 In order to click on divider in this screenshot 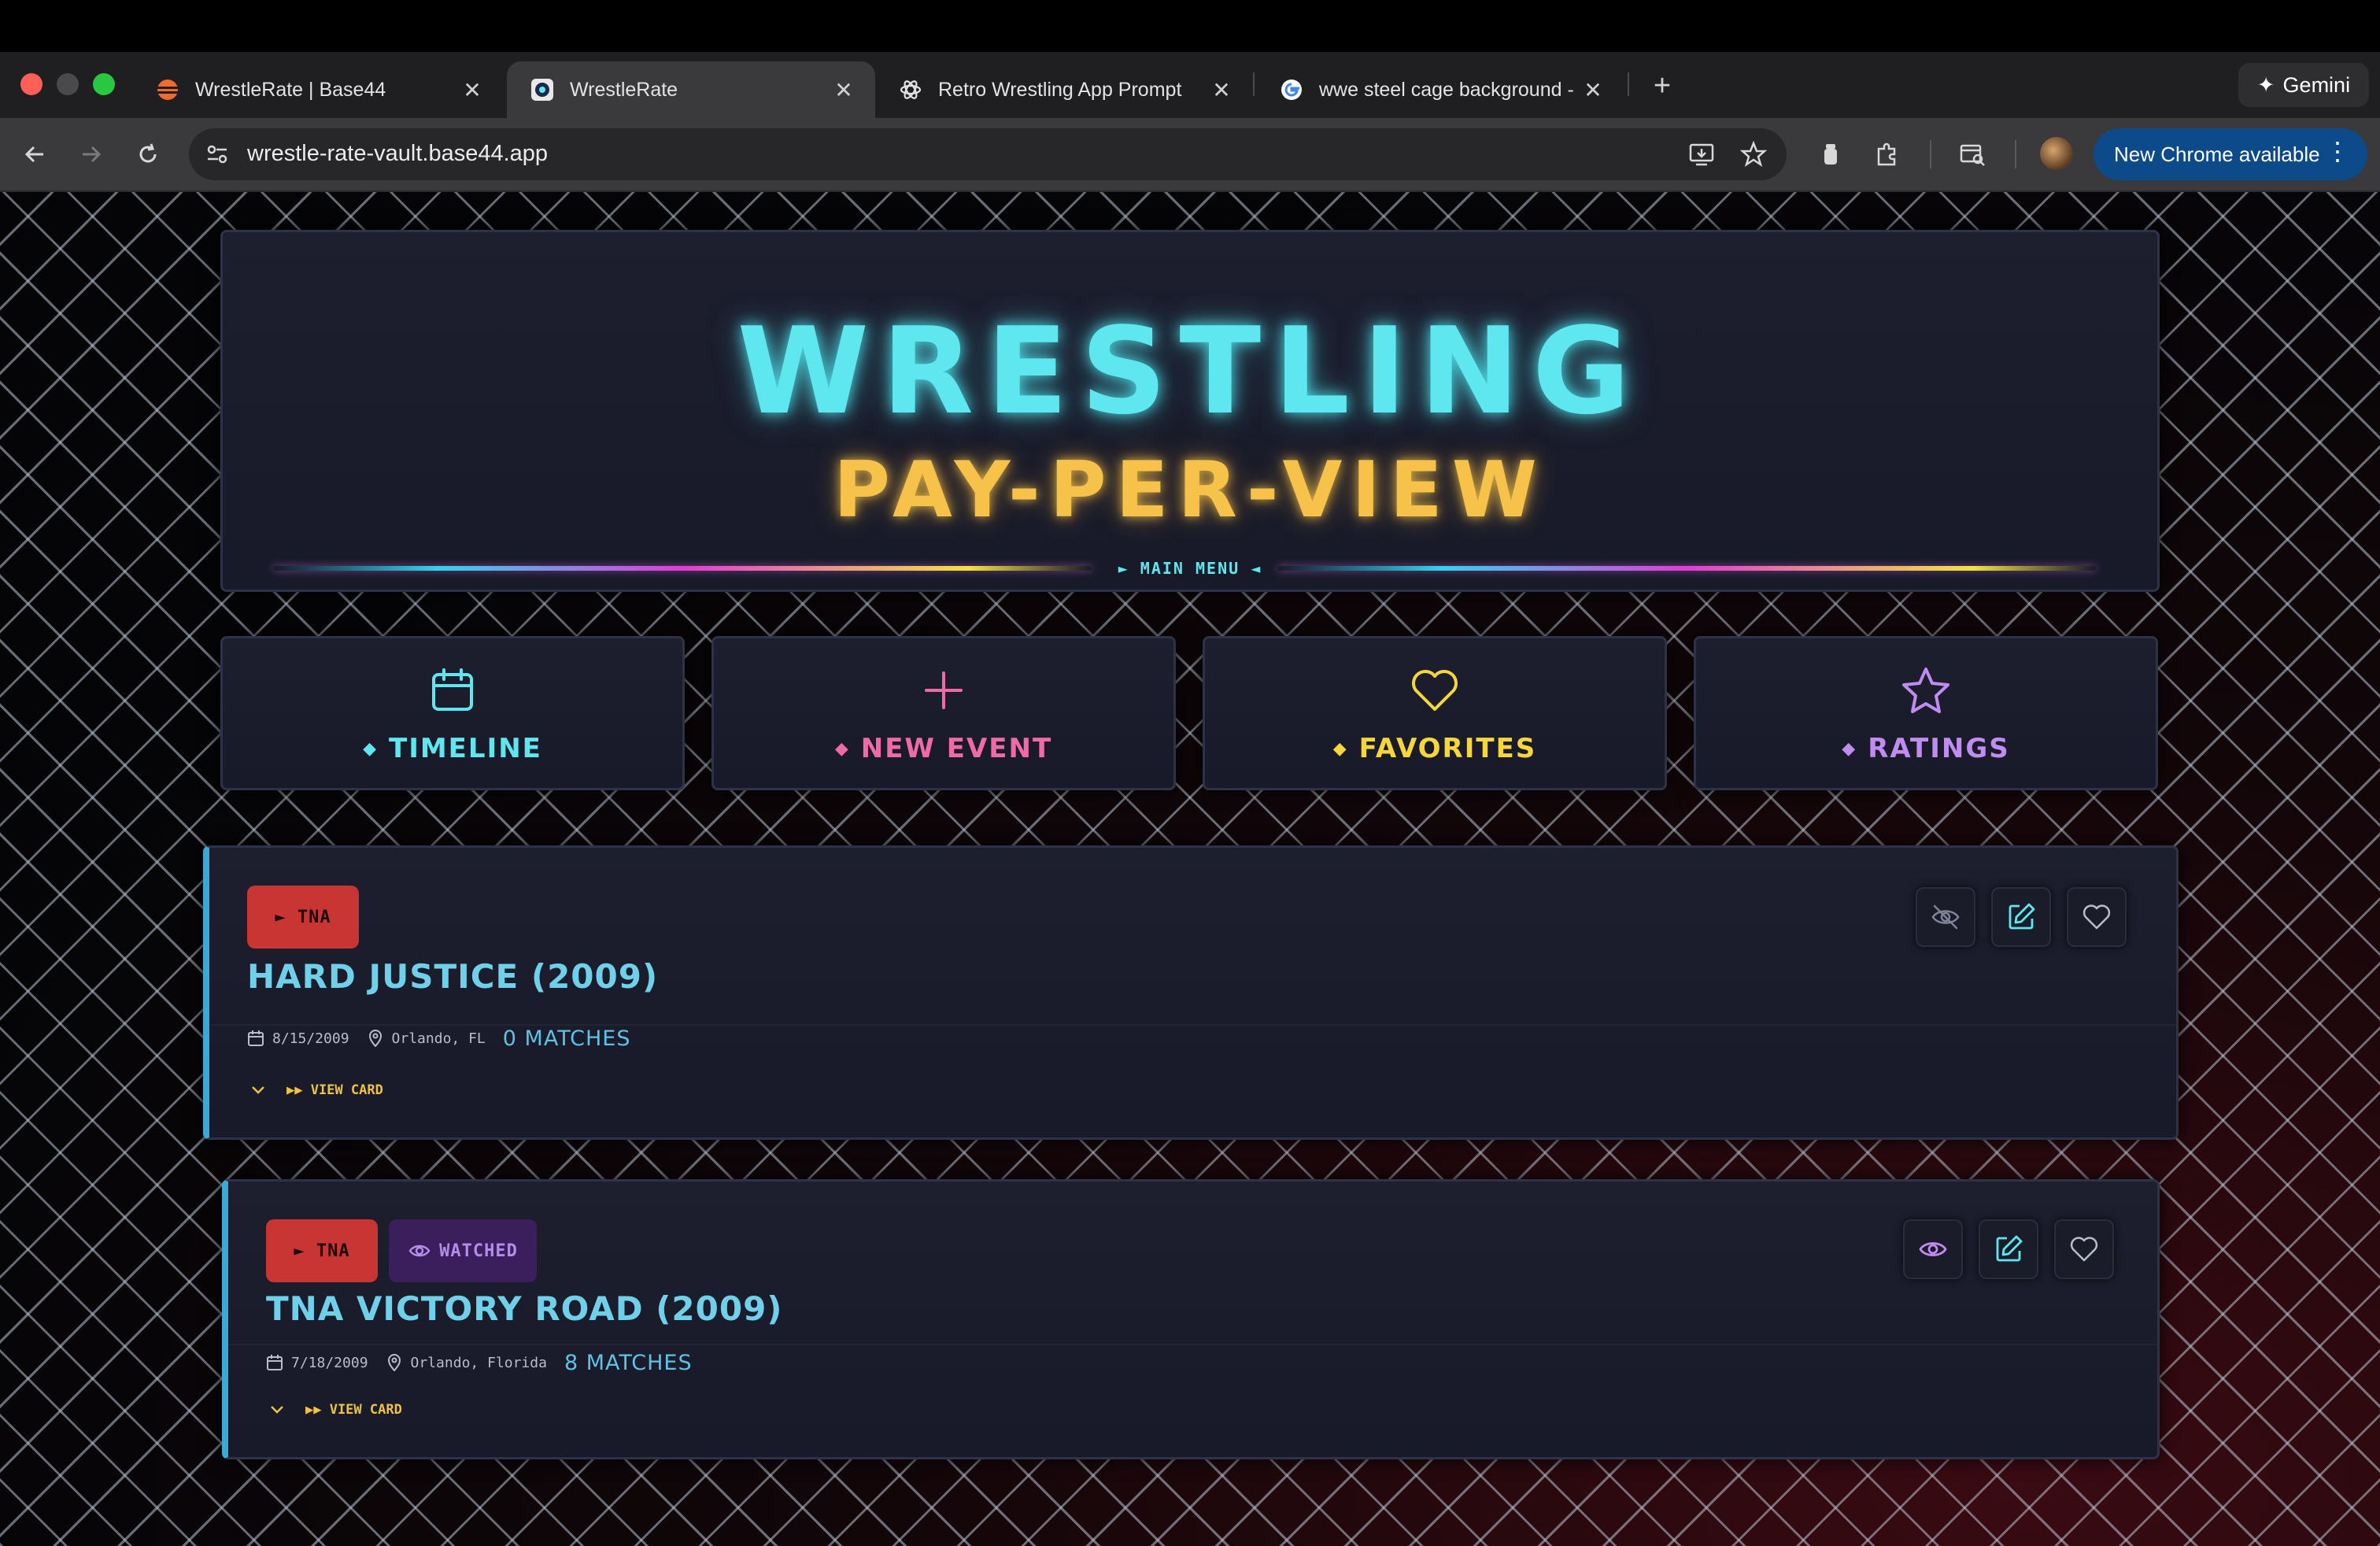, I will do `click(1192, 1344)`.